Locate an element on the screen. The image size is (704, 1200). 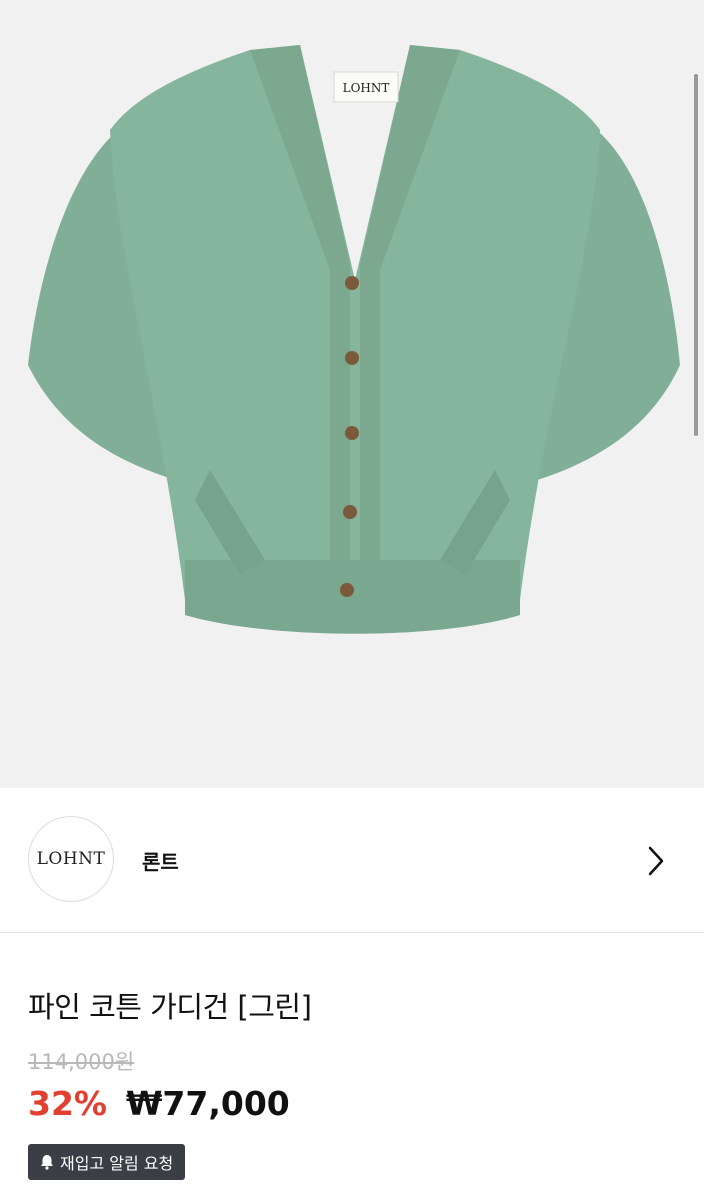
brand-logo-text: LOHNT is located at coordinates (71, 859).